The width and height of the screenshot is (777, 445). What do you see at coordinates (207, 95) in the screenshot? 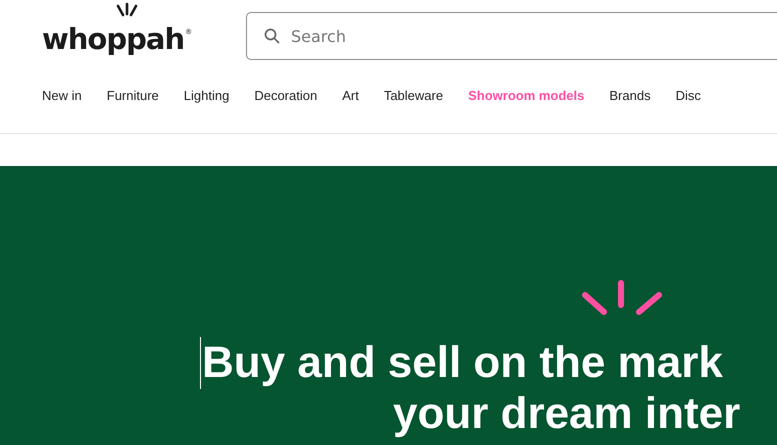
I see `nav-link: Lighting` at bounding box center [207, 95].